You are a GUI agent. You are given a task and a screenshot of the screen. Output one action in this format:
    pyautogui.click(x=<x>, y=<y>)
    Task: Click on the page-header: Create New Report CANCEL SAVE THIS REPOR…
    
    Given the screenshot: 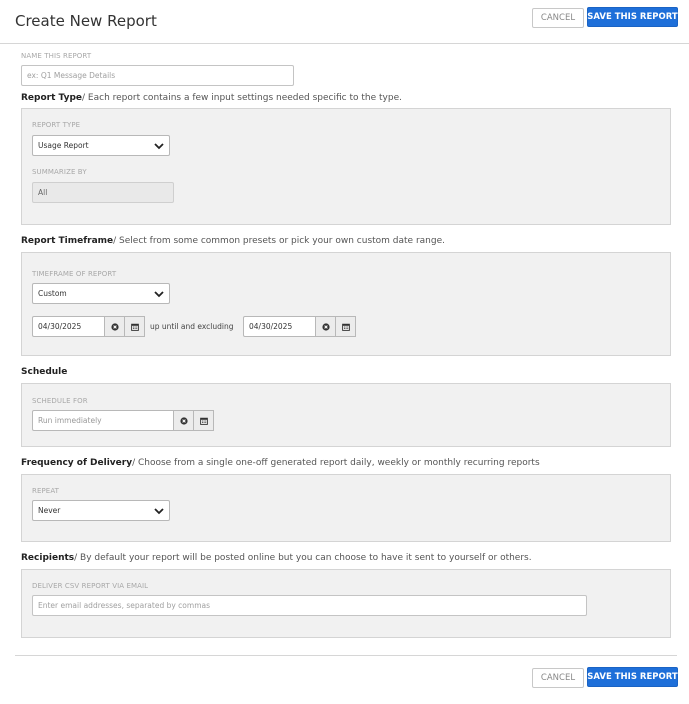 What is the action you would take?
    pyautogui.click(x=344, y=22)
    